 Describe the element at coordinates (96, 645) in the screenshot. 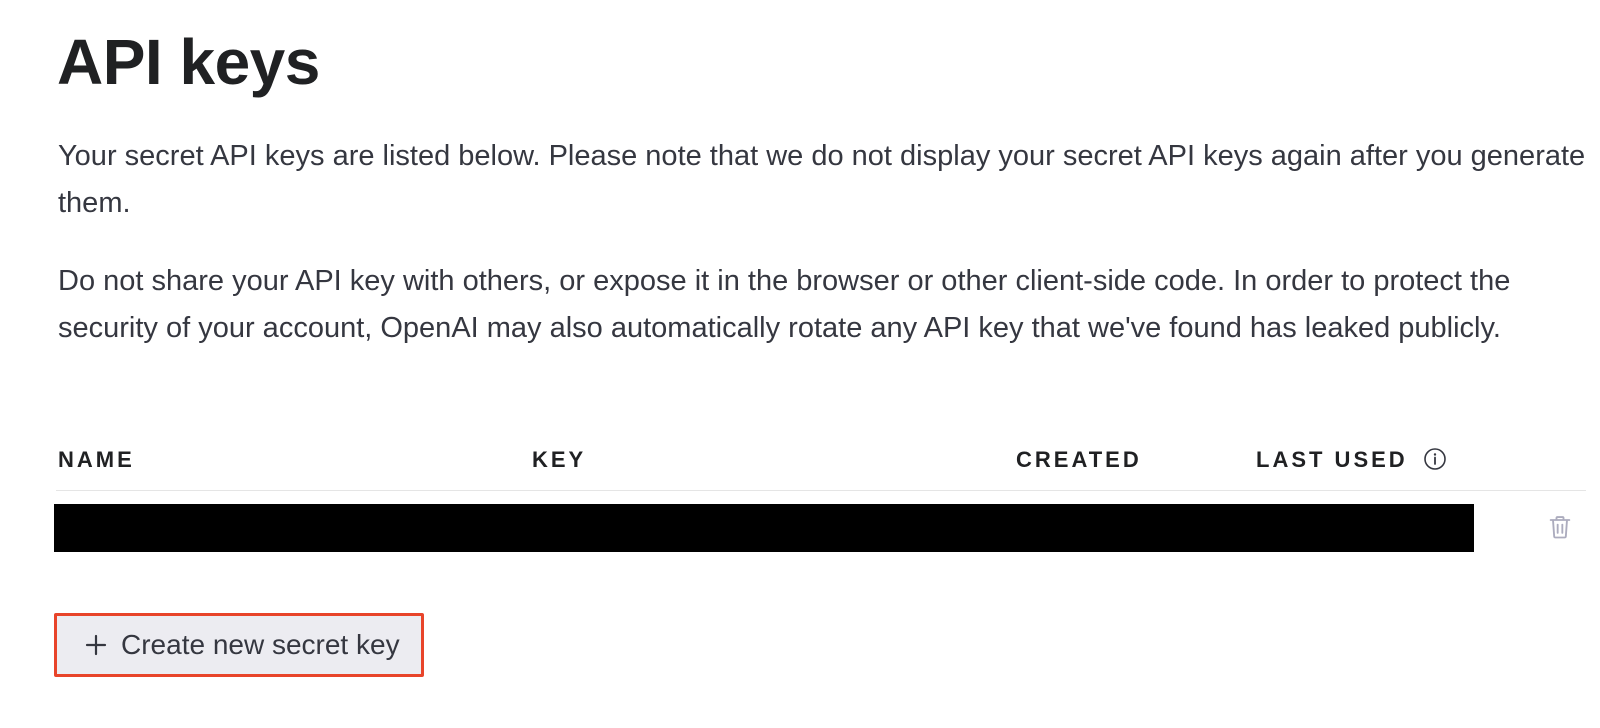

I see `plus-icon` at that location.